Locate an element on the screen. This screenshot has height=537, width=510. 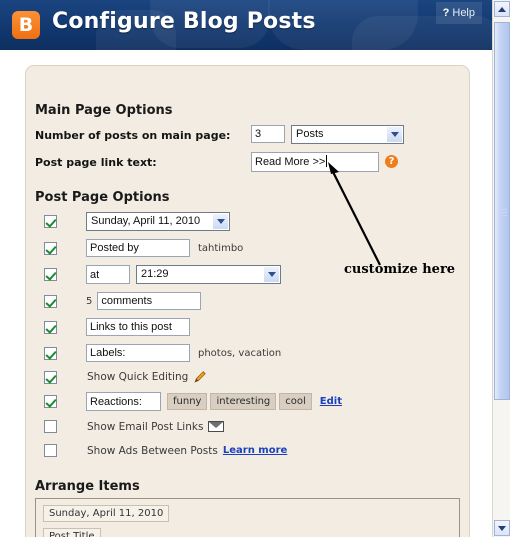
help-label: Help is located at coordinates (463, 13).